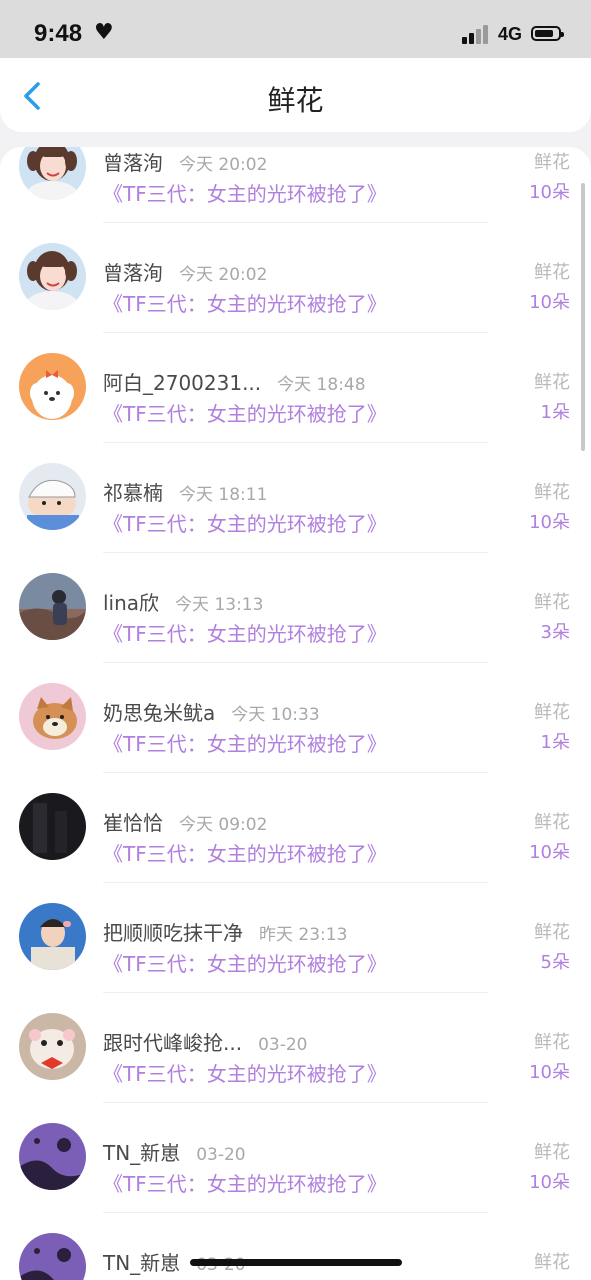  I want to click on user-name: 祁慕楠 今天 18:11, so click(185, 491).